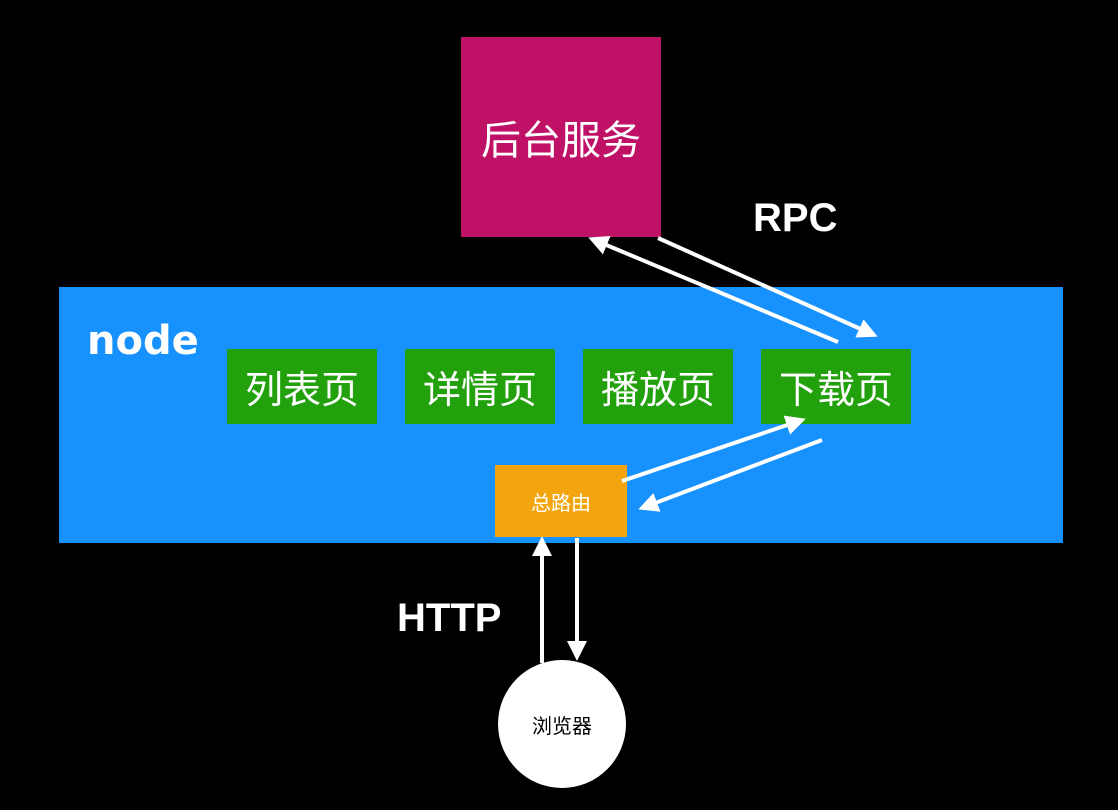  I want to click on arrow-router-to-download, so click(713, 449).